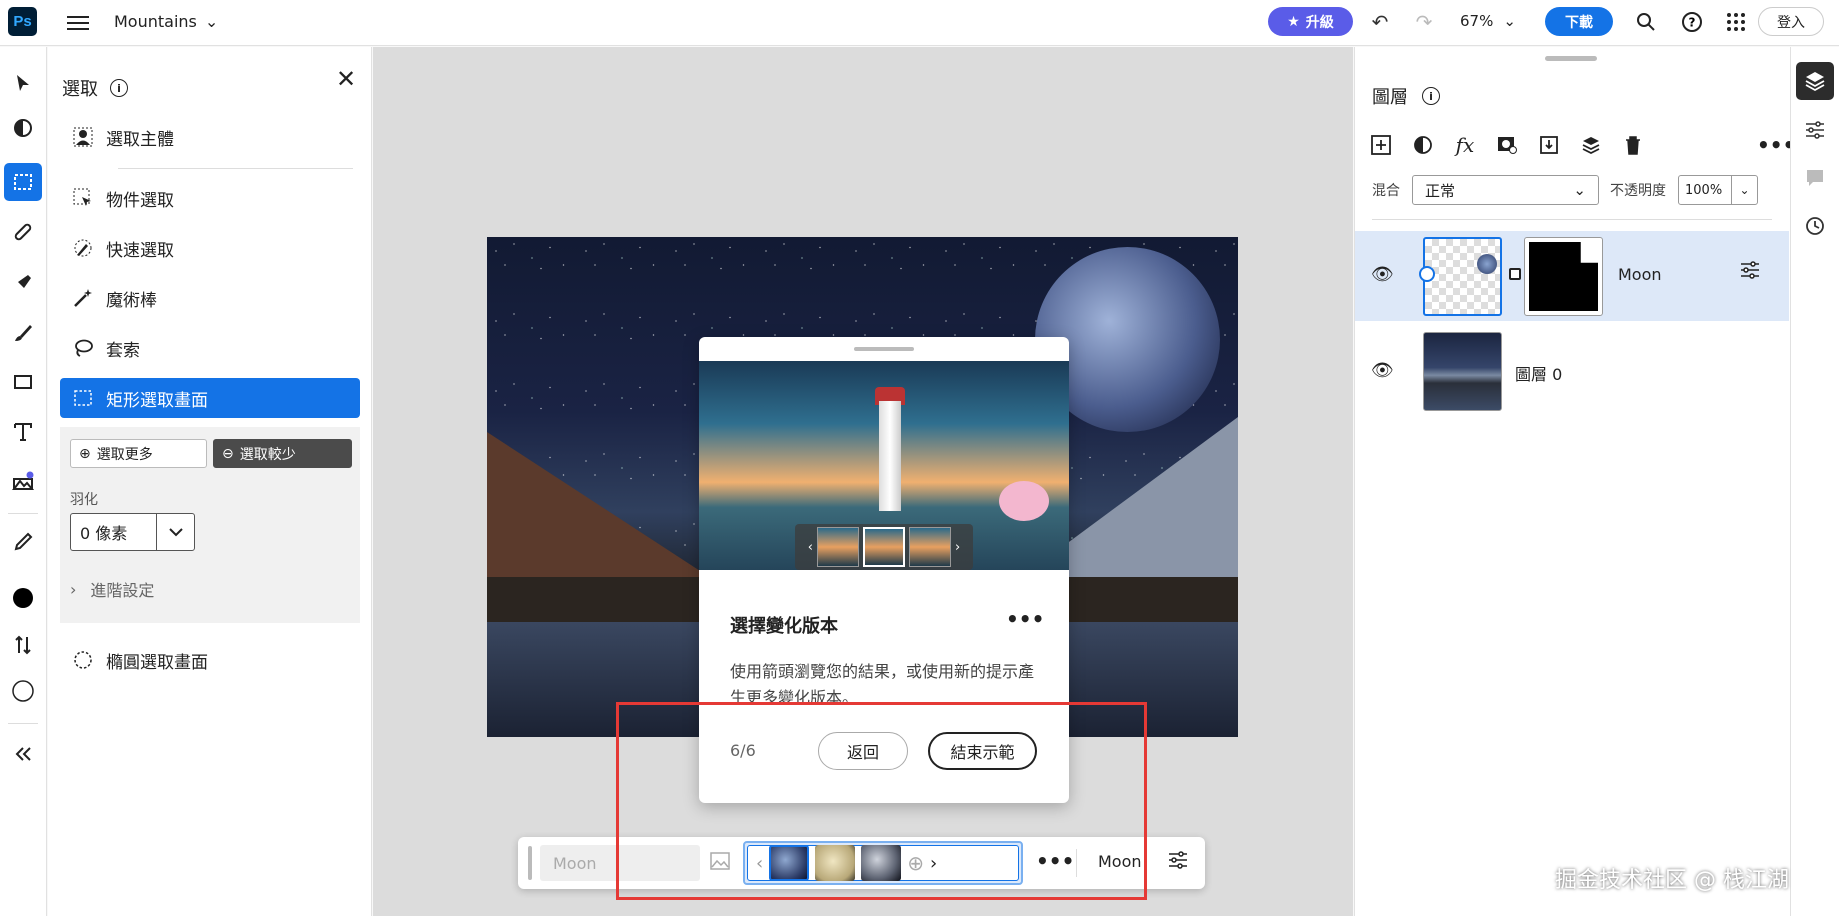 The image size is (1839, 916). What do you see at coordinates (23, 598) in the screenshot?
I see `foreground-color-swatch` at bounding box center [23, 598].